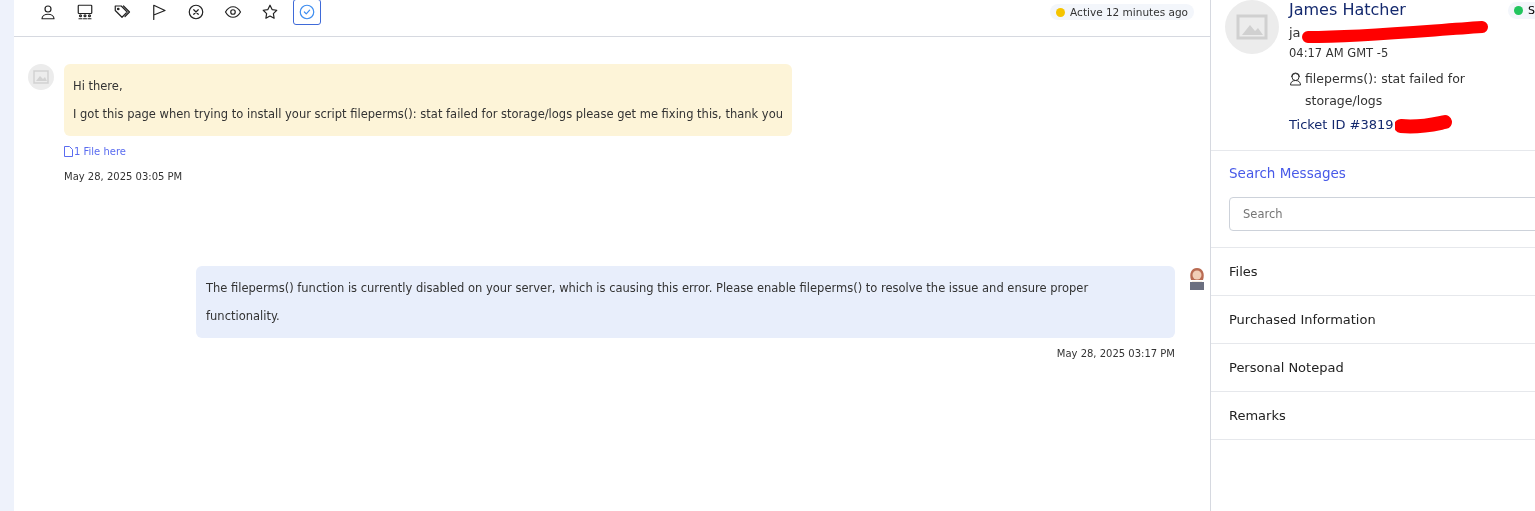 This screenshot has height=511, width=1535. I want to click on activity-text: Active 12 minutes ago, so click(1129, 12).